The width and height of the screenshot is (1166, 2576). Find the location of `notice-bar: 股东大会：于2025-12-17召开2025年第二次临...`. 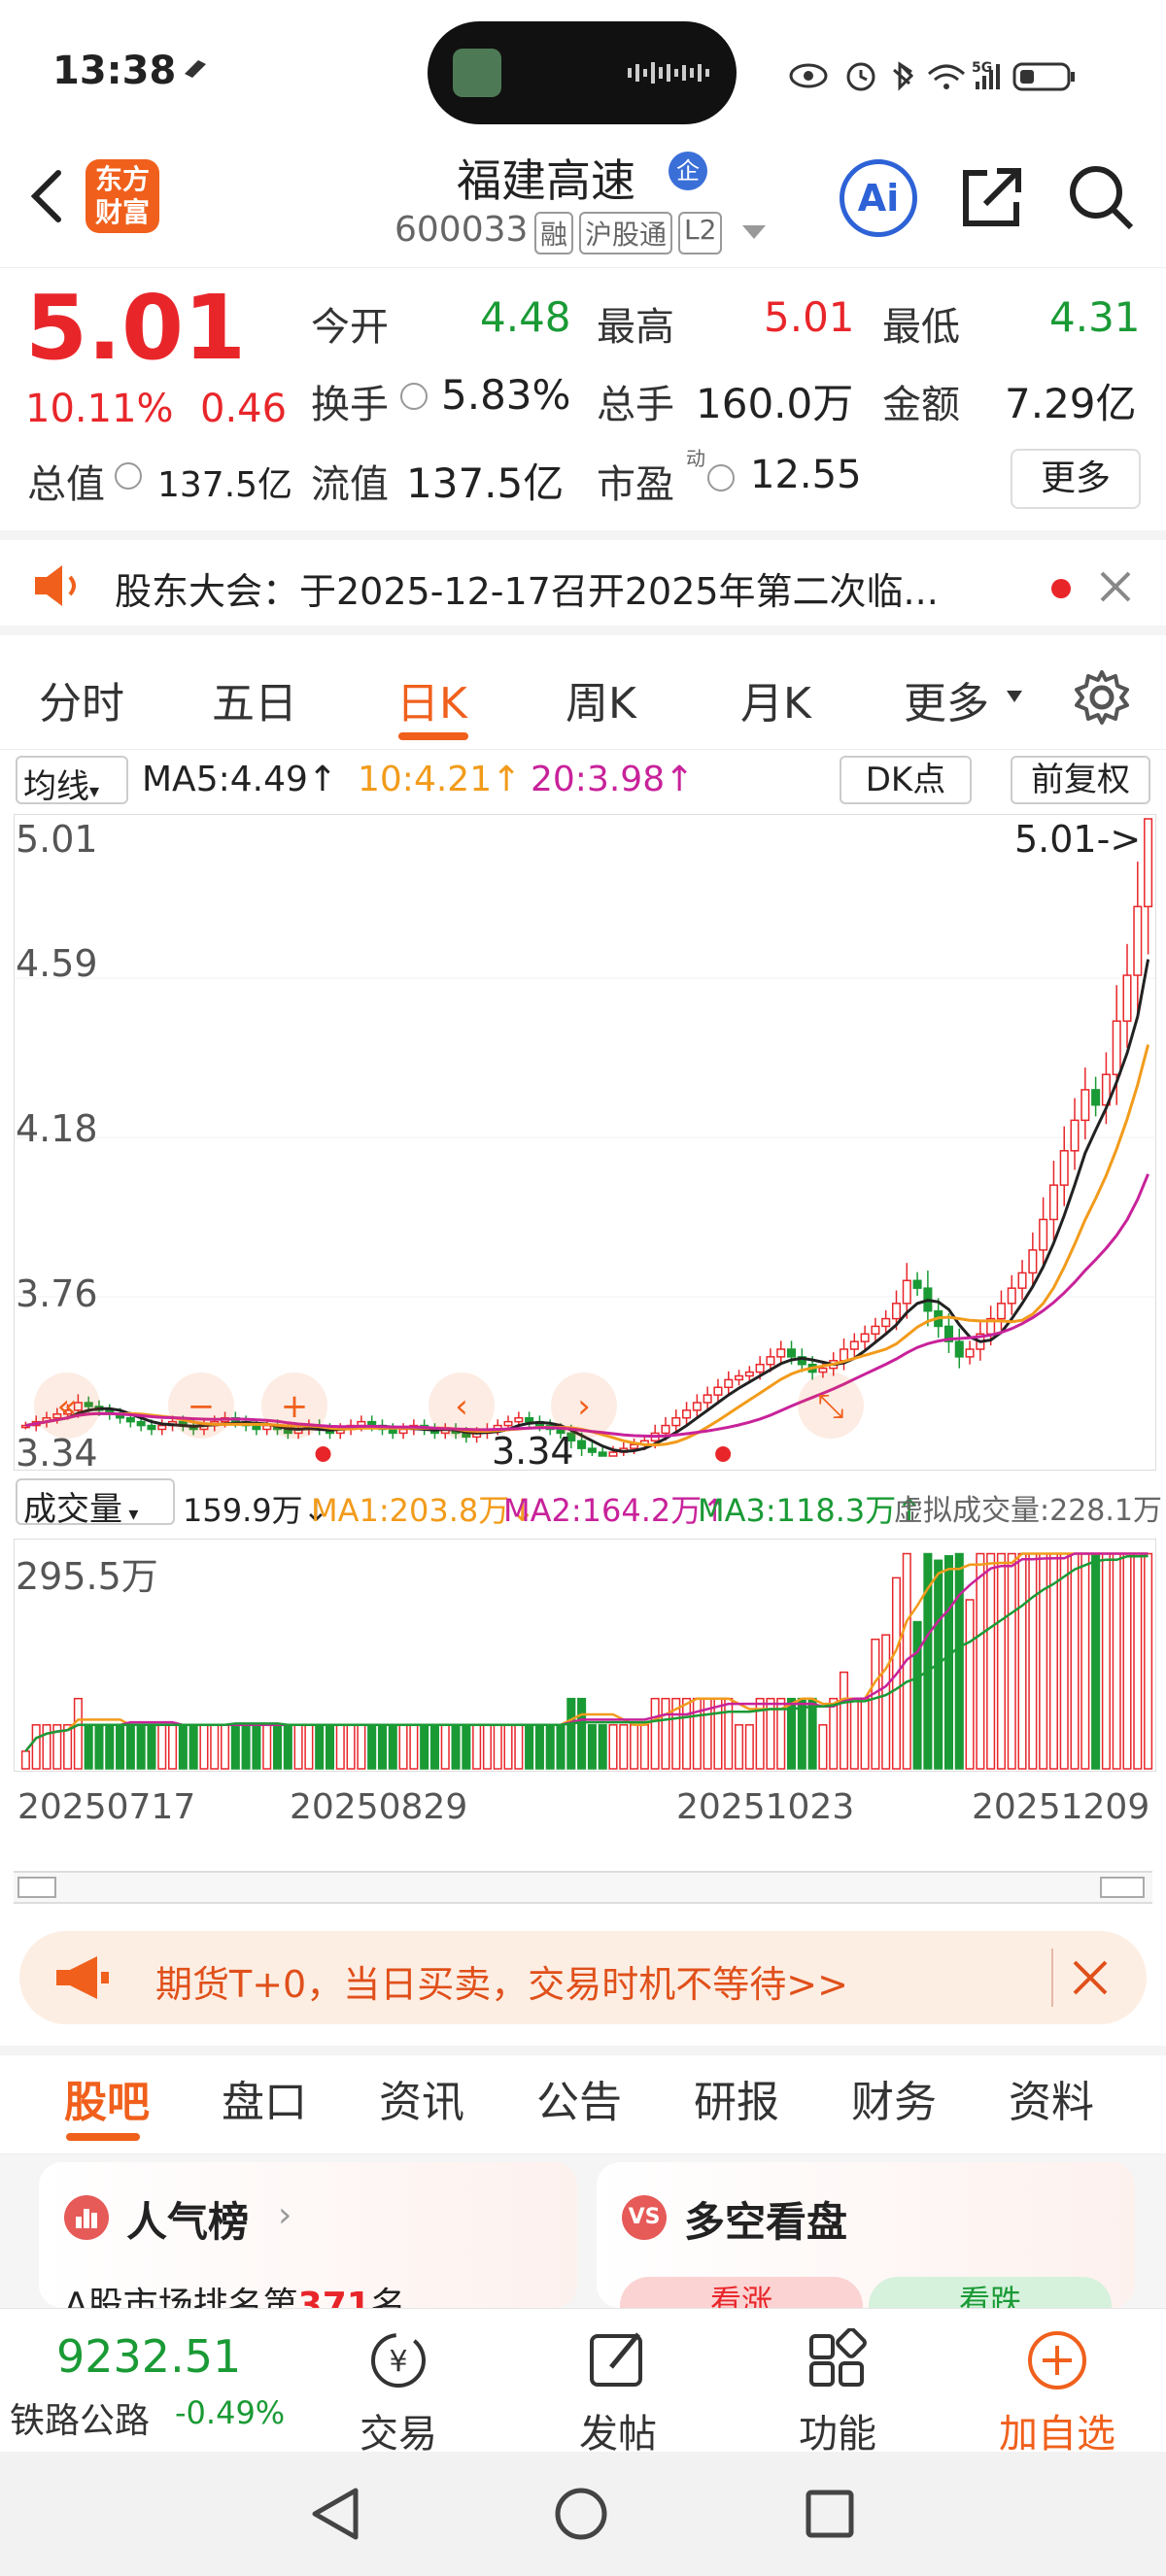

notice-bar: 股东大会：于2025-12-17召开2025年第二次临... is located at coordinates (583, 582).